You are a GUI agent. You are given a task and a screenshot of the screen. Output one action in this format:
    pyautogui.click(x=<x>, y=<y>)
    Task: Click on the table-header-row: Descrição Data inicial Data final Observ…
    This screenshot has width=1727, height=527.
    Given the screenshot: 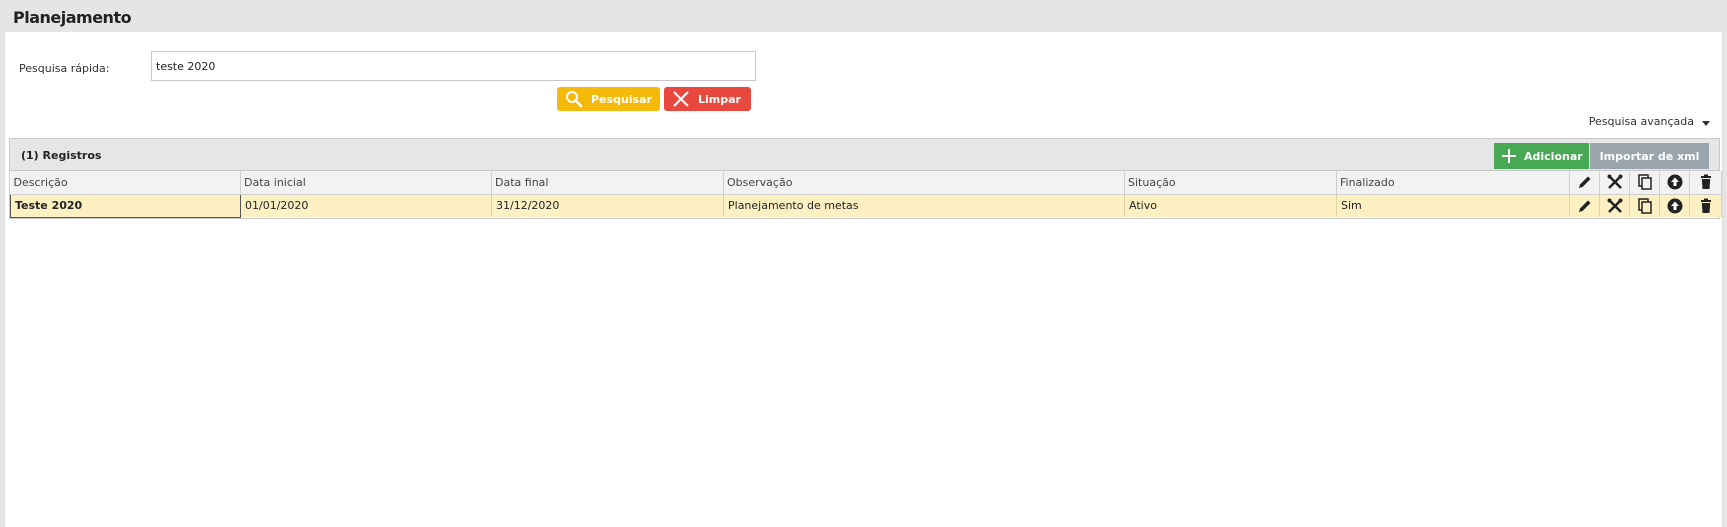 What is the action you would take?
    pyautogui.click(x=866, y=183)
    